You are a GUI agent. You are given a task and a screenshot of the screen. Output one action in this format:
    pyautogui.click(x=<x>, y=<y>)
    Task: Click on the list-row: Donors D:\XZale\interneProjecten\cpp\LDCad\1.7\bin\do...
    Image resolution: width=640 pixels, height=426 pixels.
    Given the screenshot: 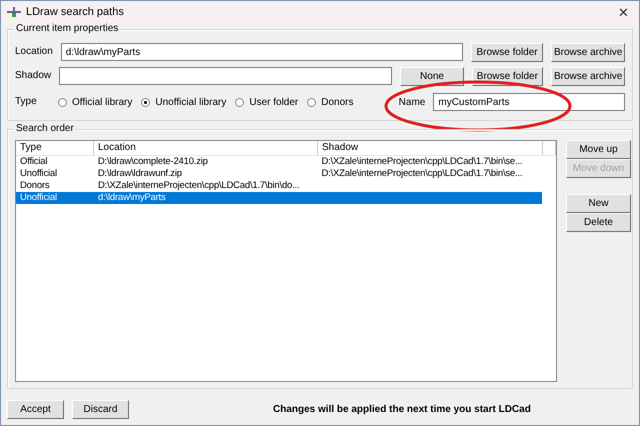 What is the action you would take?
    pyautogui.click(x=279, y=186)
    